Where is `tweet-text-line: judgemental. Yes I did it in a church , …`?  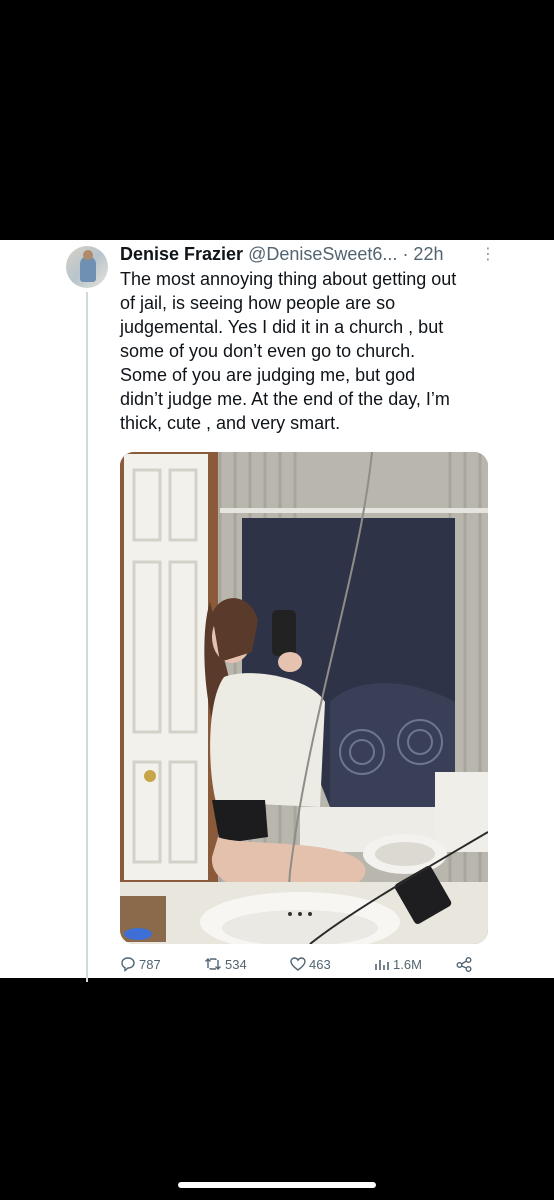
tweet-text-line: judgemental. Yes I did it in a church , … is located at coordinates (282, 327).